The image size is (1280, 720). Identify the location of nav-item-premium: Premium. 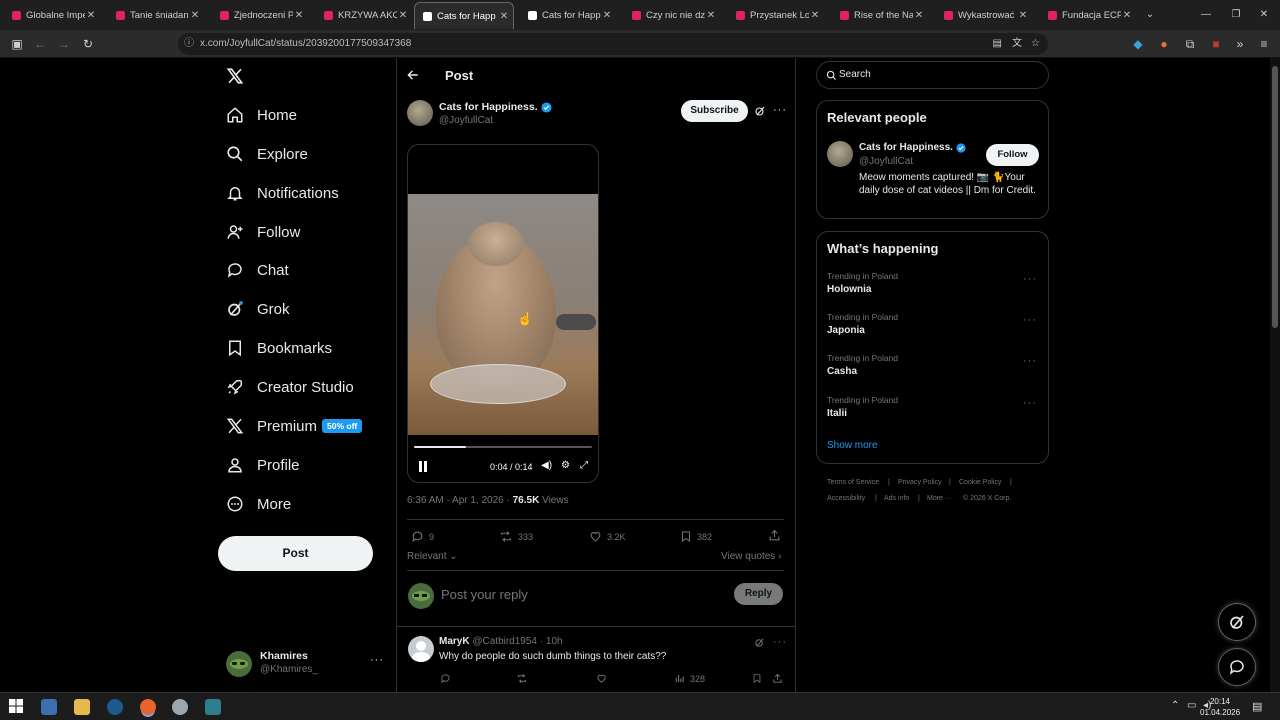
(271, 426).